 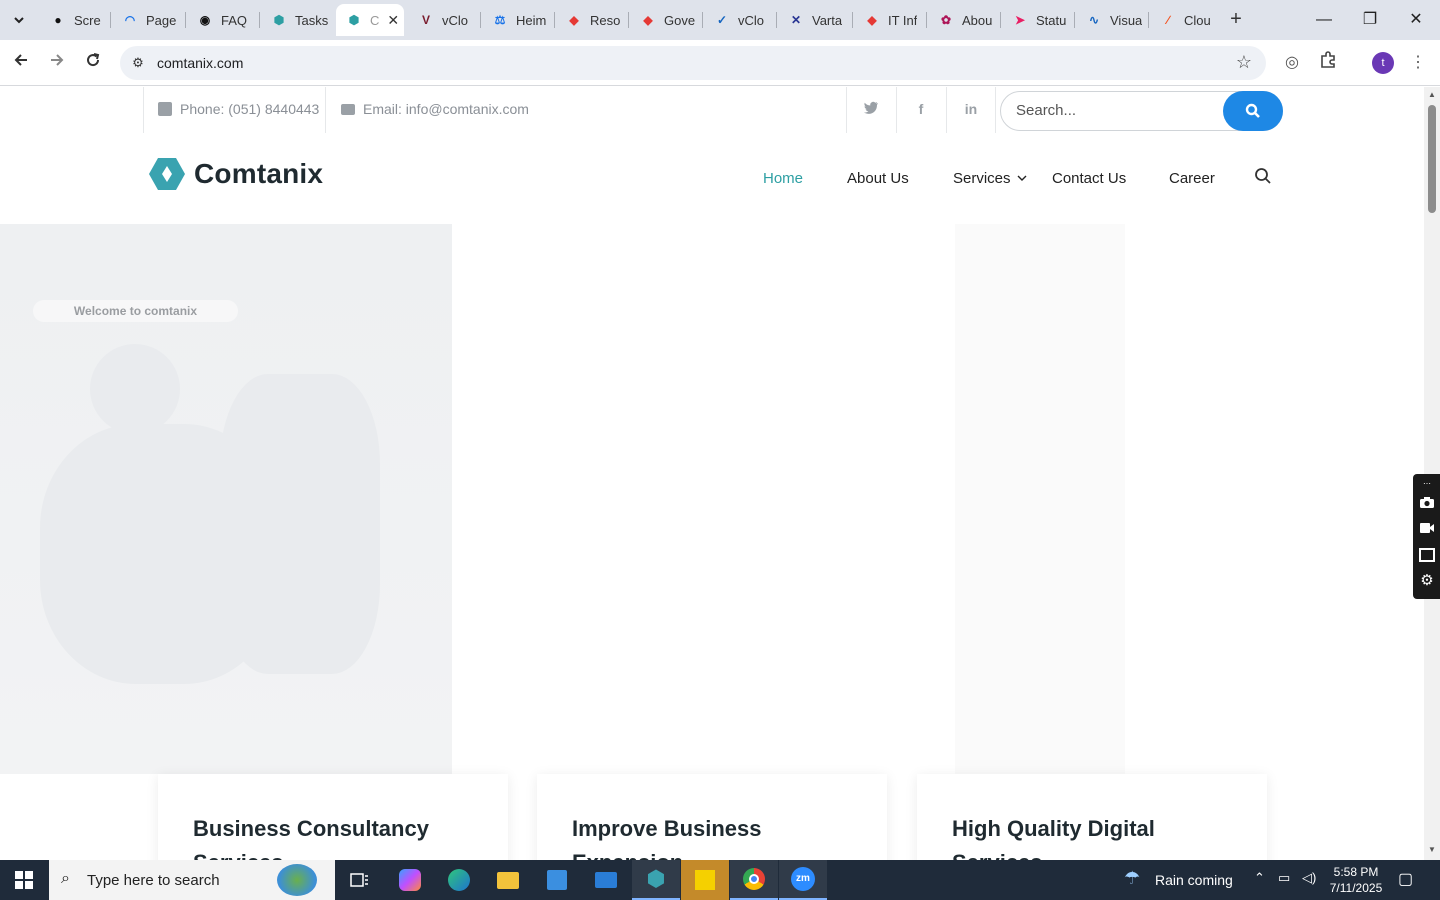 I want to click on volume-icon: ◁), so click(x=1309, y=878).